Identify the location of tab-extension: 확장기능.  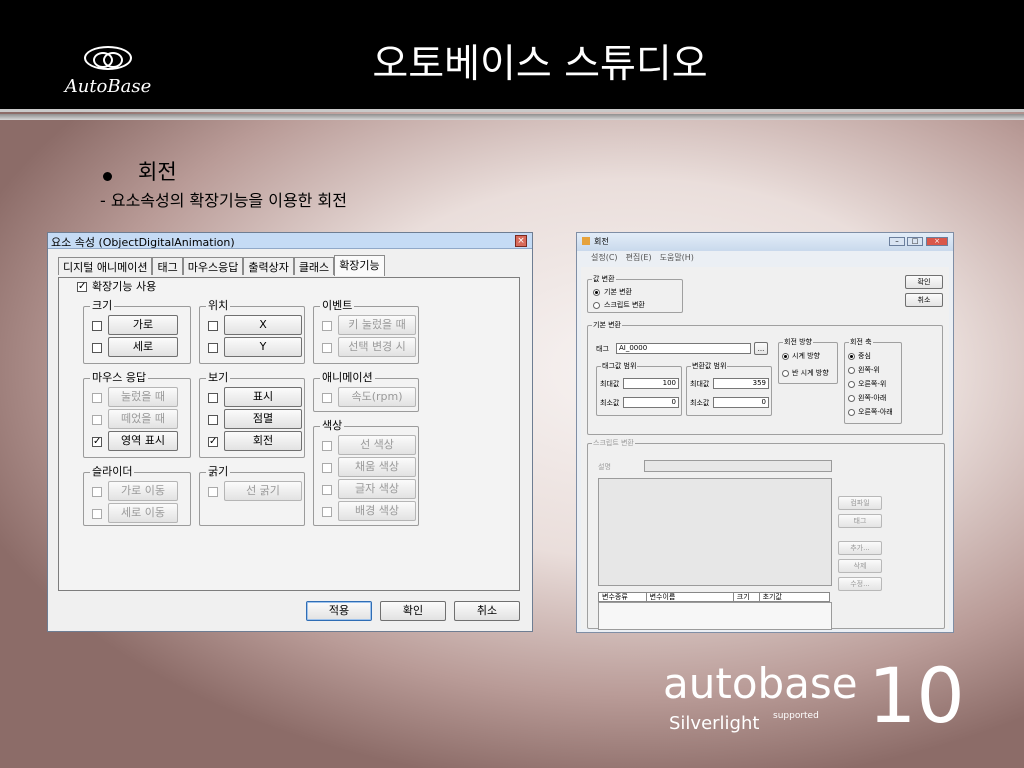
(359, 265).